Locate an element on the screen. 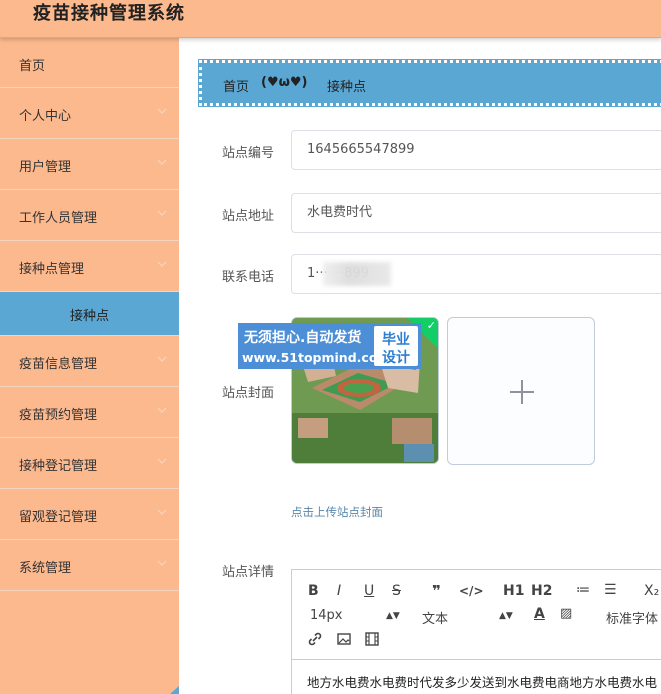 This screenshot has width=661, height=694. background-color-icon: ▨ is located at coordinates (566, 613).